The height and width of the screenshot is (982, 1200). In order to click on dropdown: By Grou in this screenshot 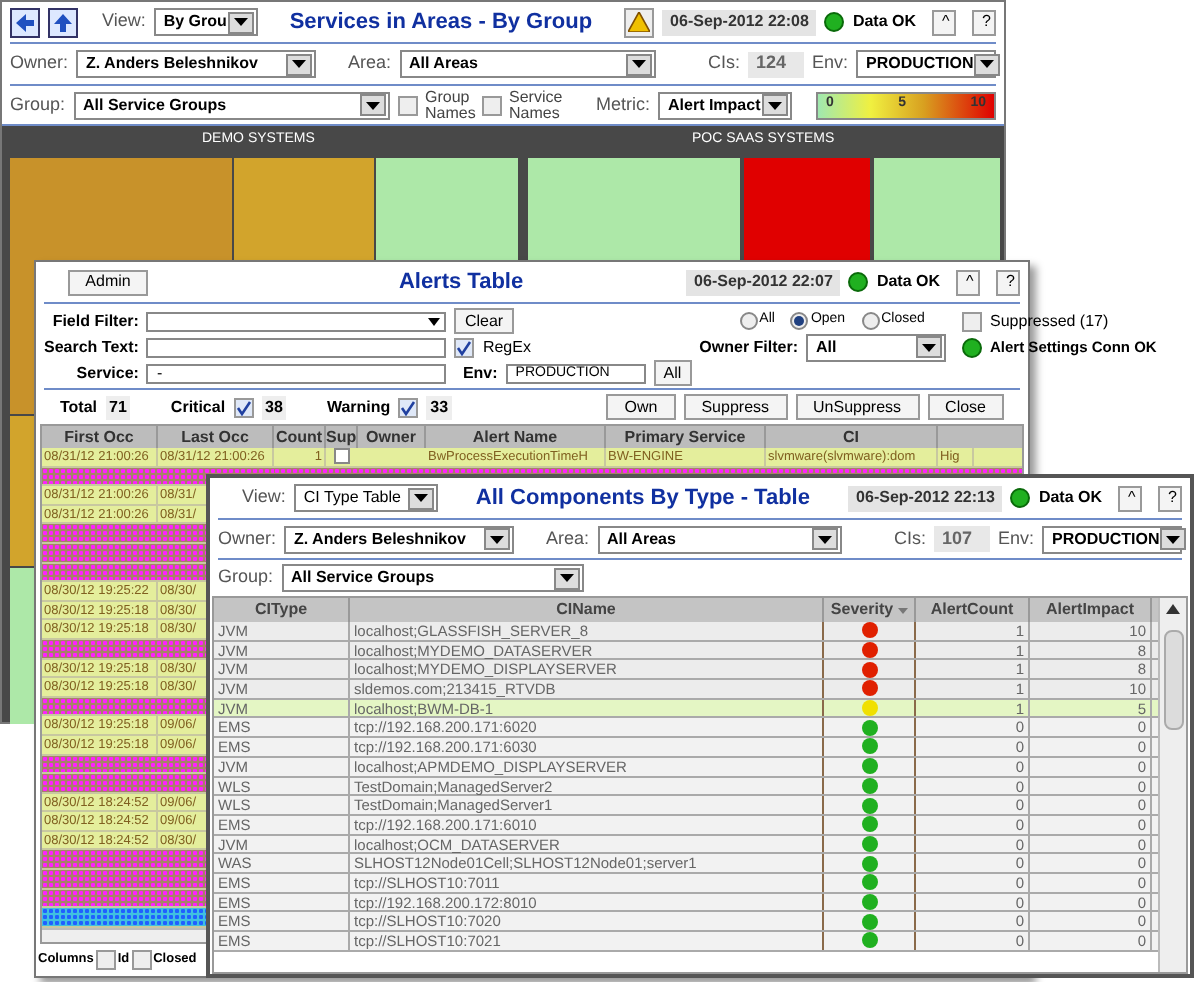, I will do `click(205, 22)`.